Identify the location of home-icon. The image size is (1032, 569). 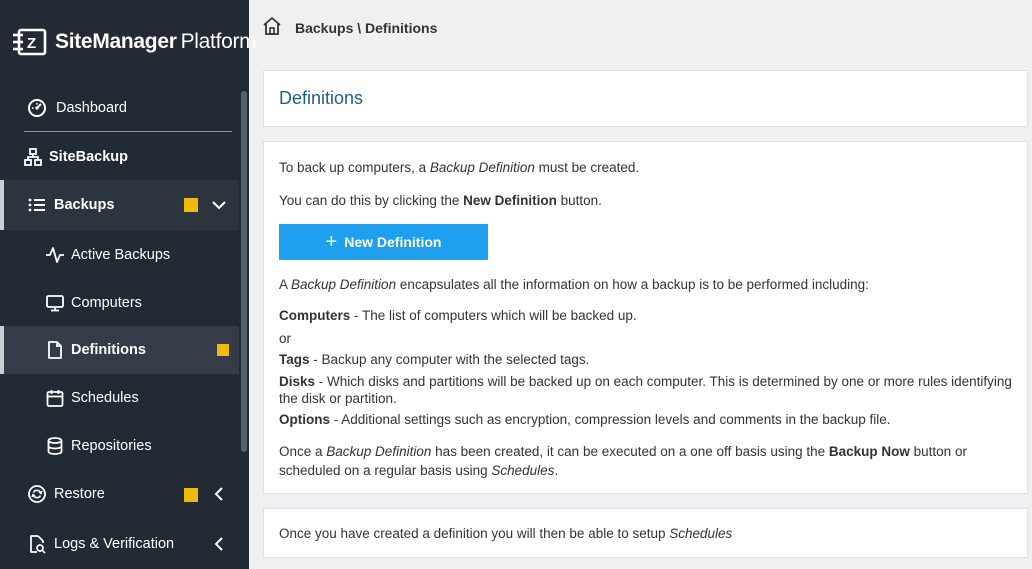
(272, 28).